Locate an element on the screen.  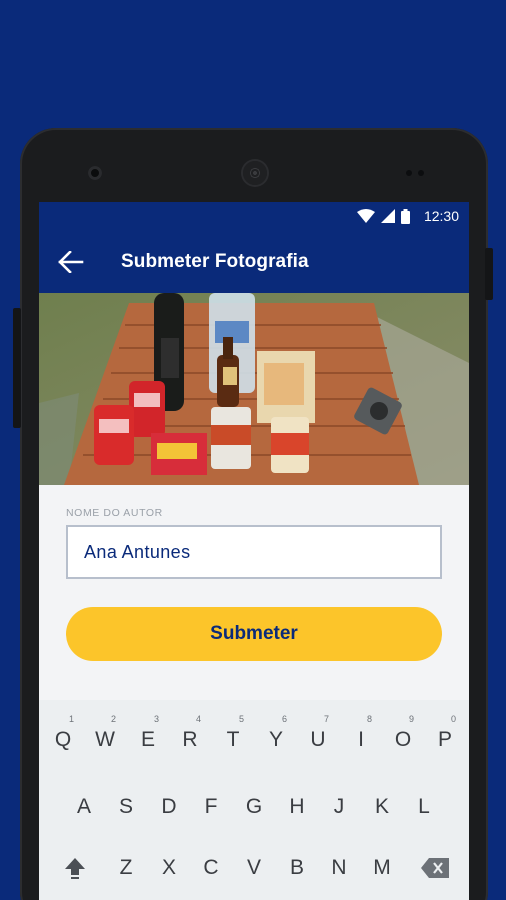
front-camera is located at coordinates (95, 173).